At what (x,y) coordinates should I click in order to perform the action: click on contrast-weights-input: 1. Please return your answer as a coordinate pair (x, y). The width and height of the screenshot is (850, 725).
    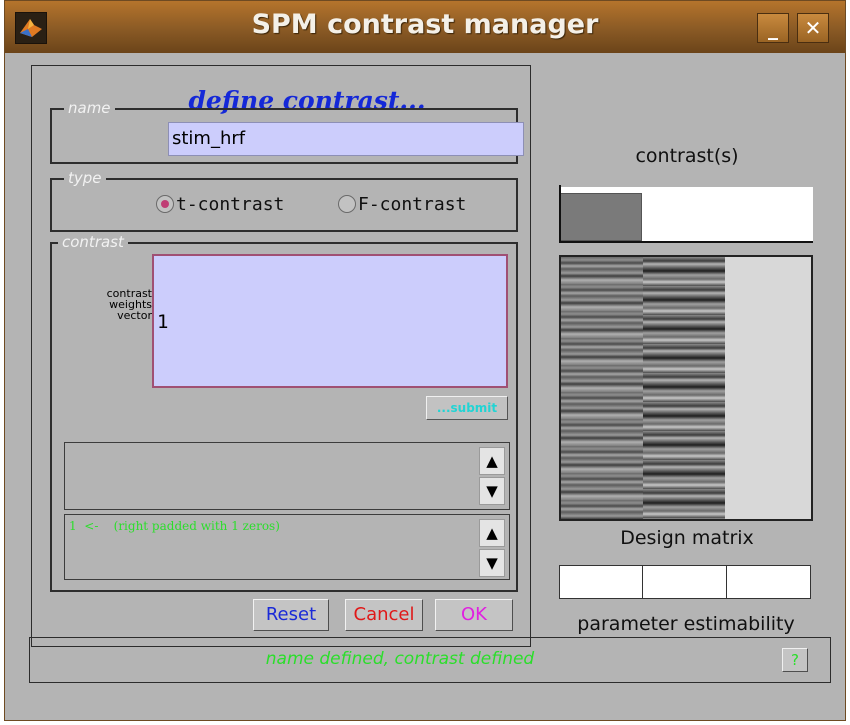
    Looking at the image, I should click on (330, 321).